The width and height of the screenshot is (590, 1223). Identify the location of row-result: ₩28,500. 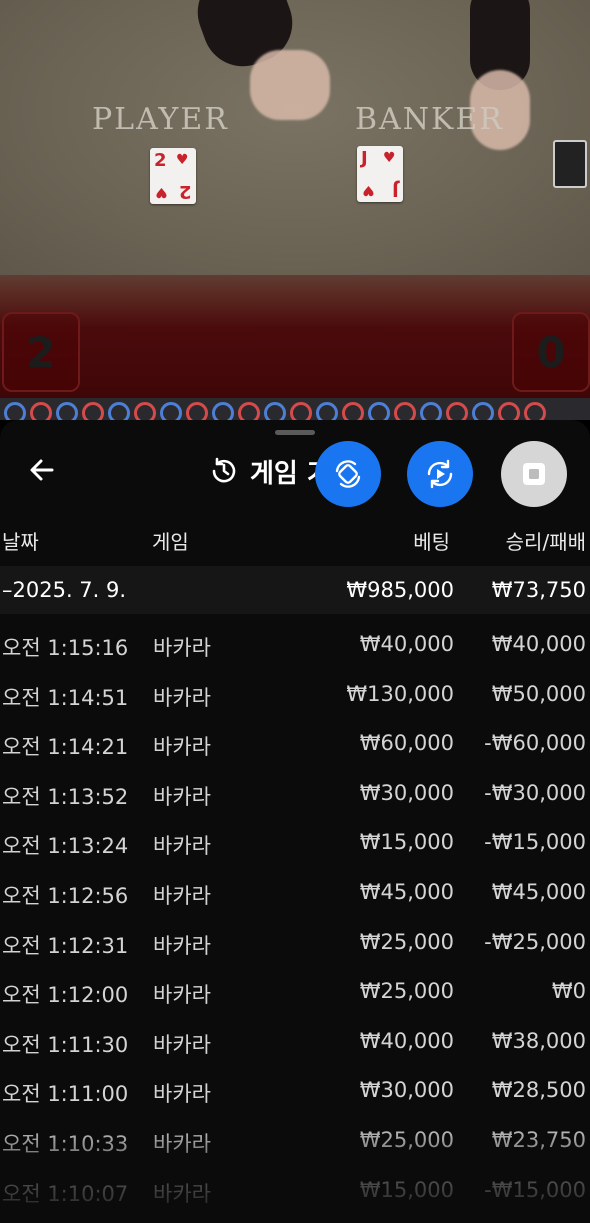
(538, 1090).